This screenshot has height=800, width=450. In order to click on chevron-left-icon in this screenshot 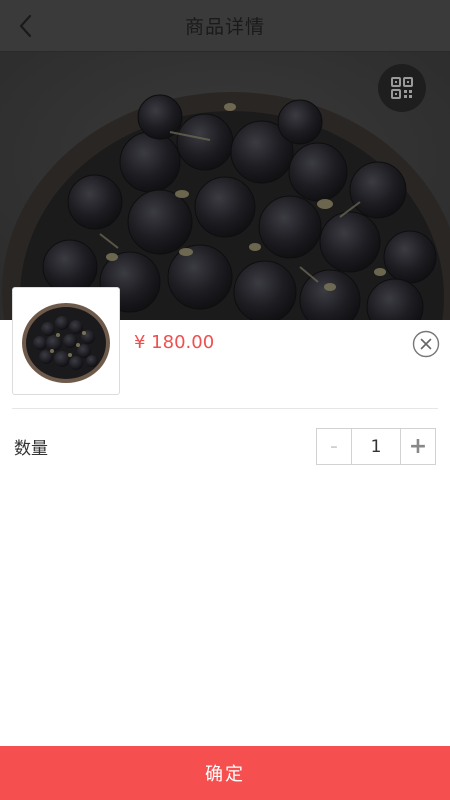, I will do `click(25, 26)`.